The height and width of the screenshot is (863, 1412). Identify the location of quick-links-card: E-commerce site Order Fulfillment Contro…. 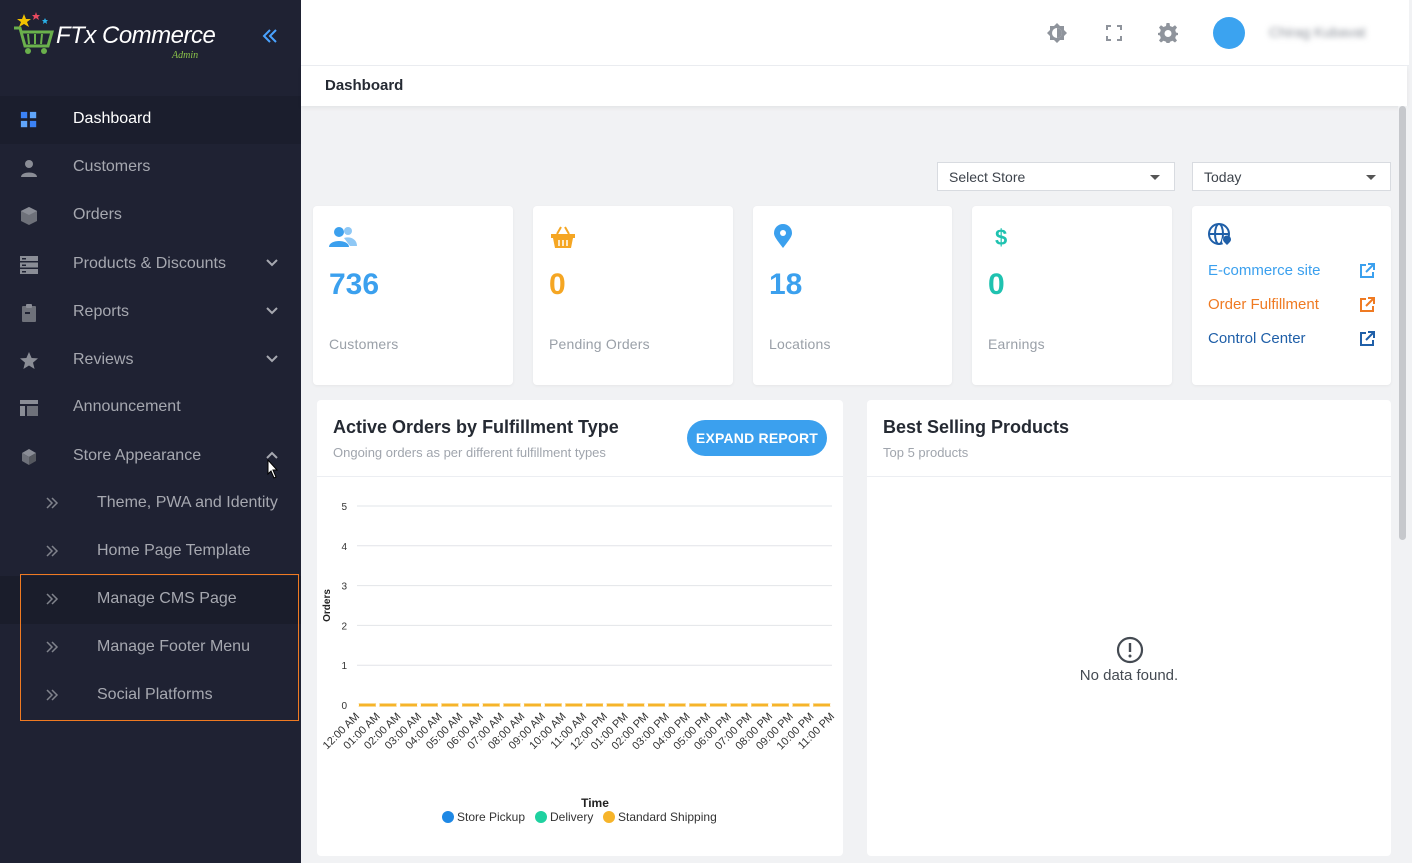
(1291, 295).